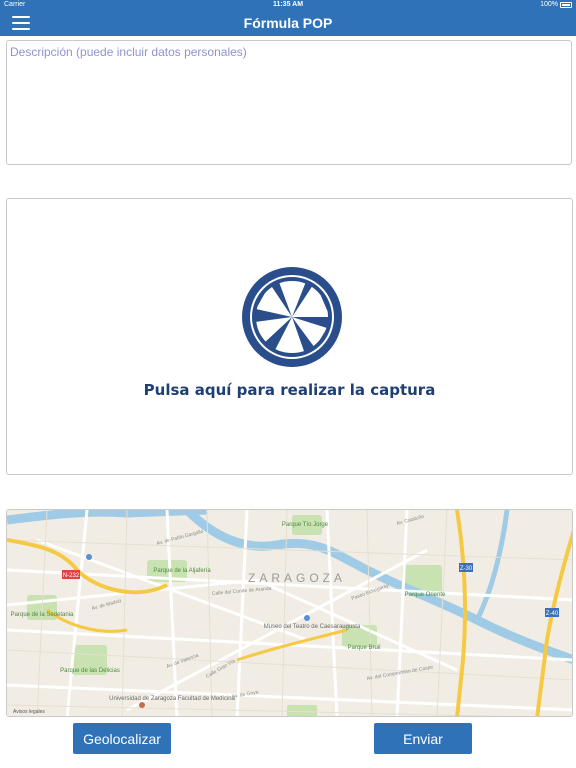  Describe the element at coordinates (90, 671) in the screenshot. I see `map-place: Parque de las Delicias` at that location.